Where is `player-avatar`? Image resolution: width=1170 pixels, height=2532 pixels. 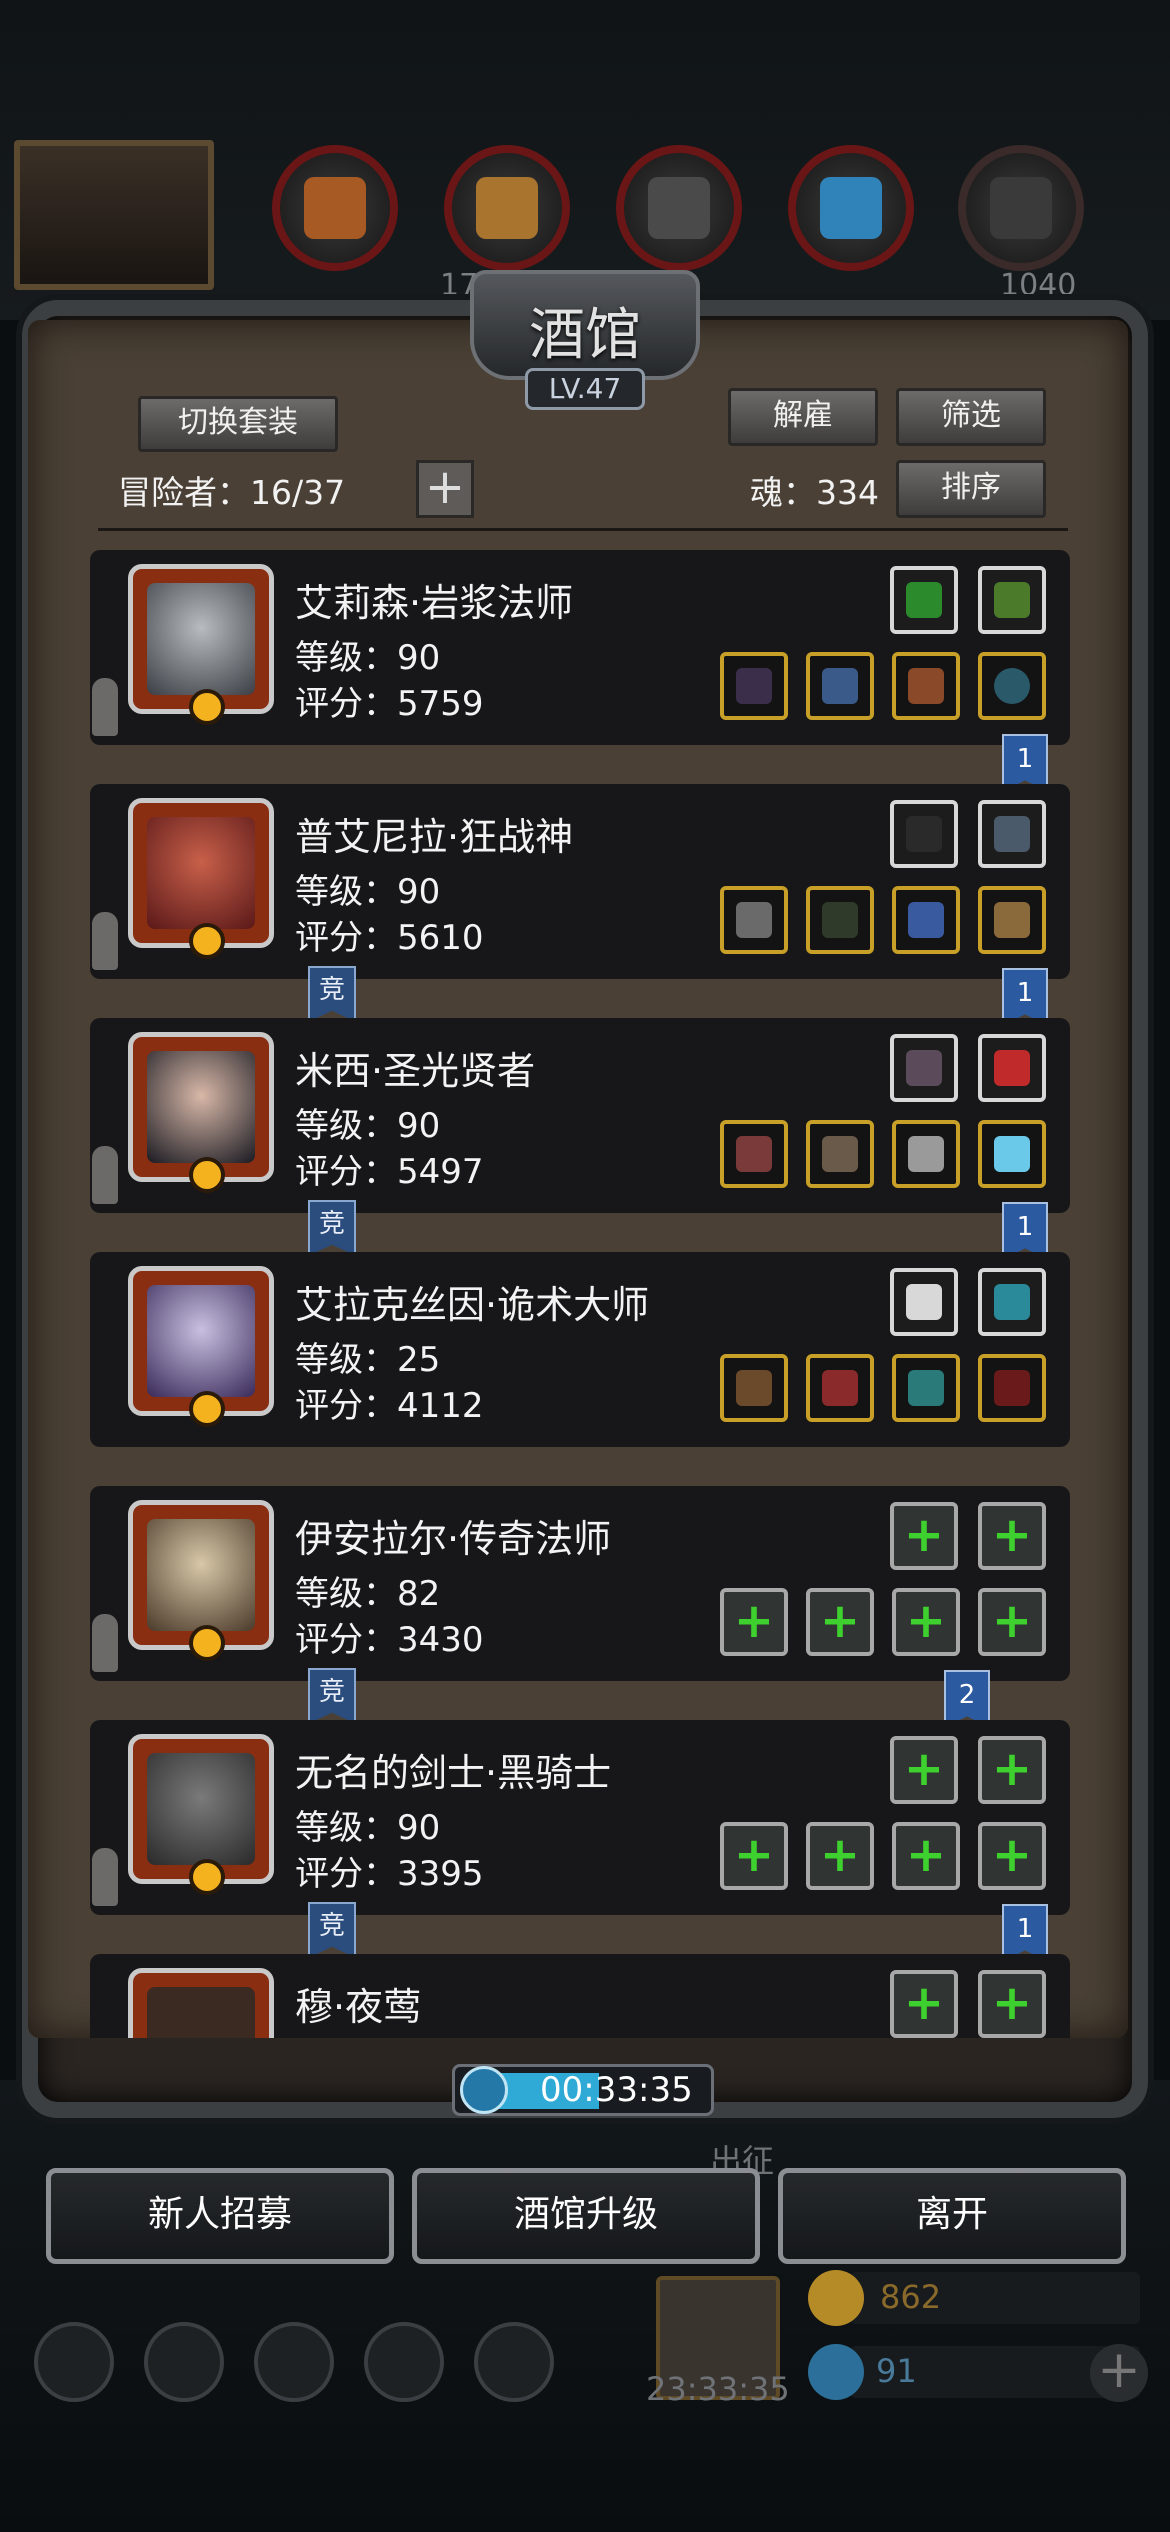 player-avatar is located at coordinates (114, 215).